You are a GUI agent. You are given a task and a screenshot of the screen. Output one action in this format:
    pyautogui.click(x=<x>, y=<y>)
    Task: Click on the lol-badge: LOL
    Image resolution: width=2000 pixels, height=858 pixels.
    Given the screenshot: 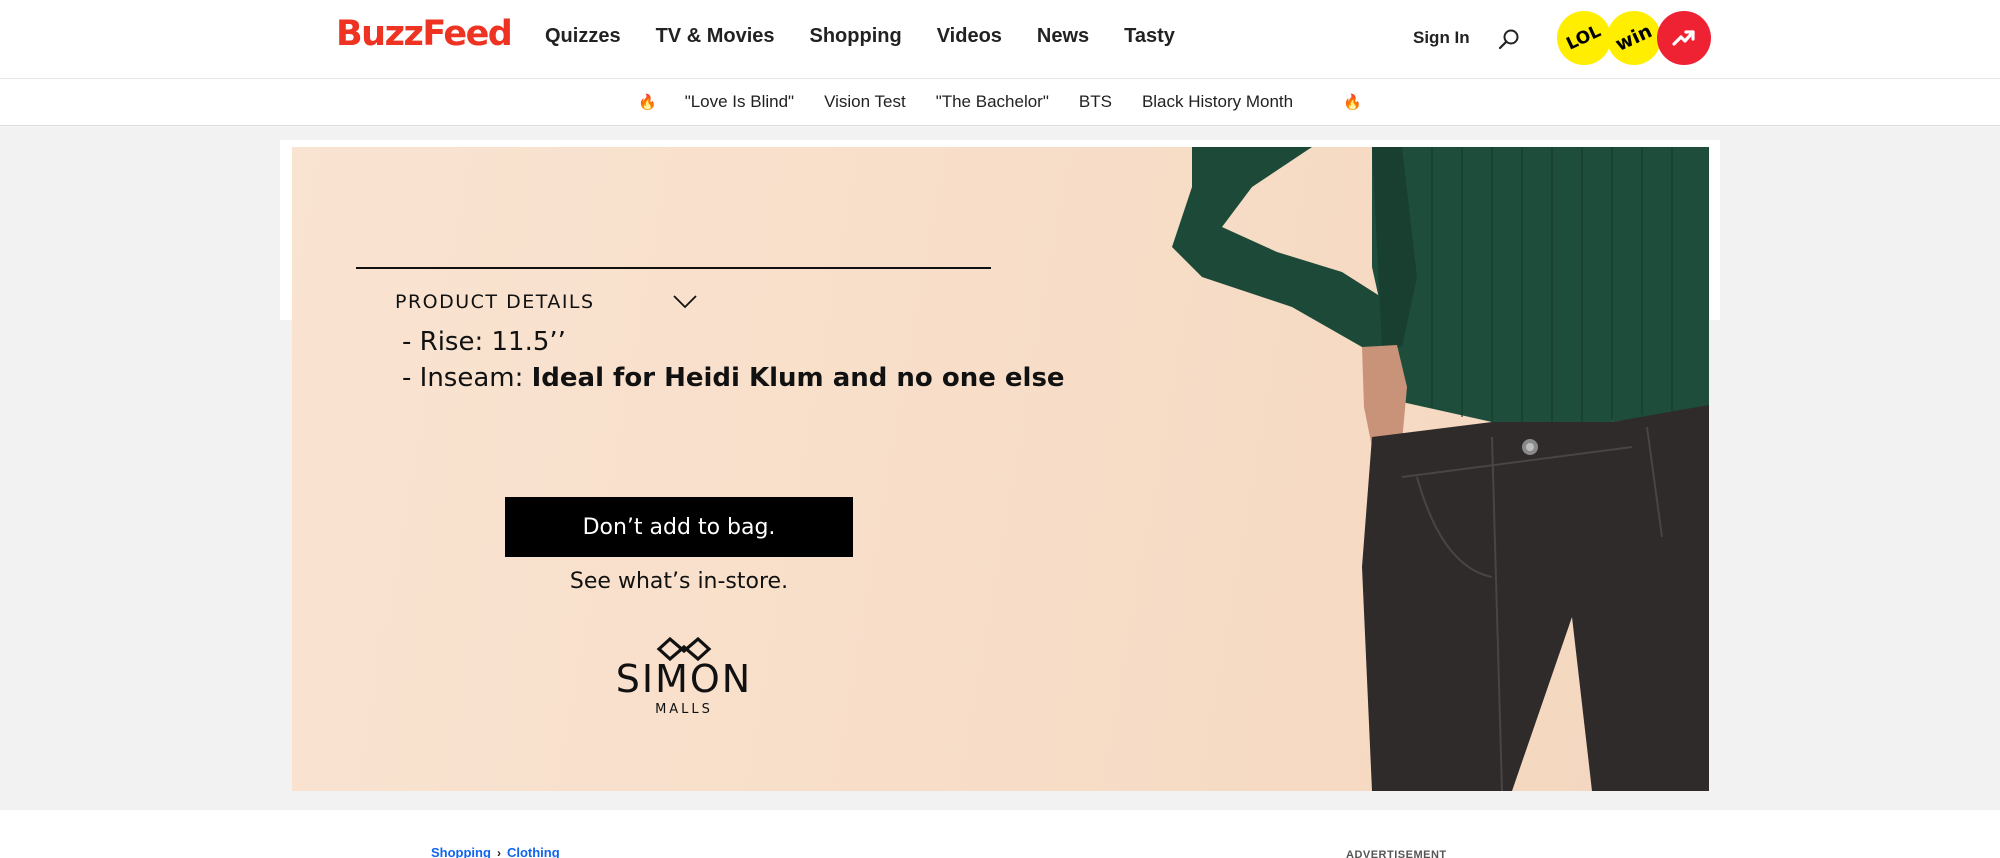 What is the action you would take?
    pyautogui.click(x=1584, y=38)
    